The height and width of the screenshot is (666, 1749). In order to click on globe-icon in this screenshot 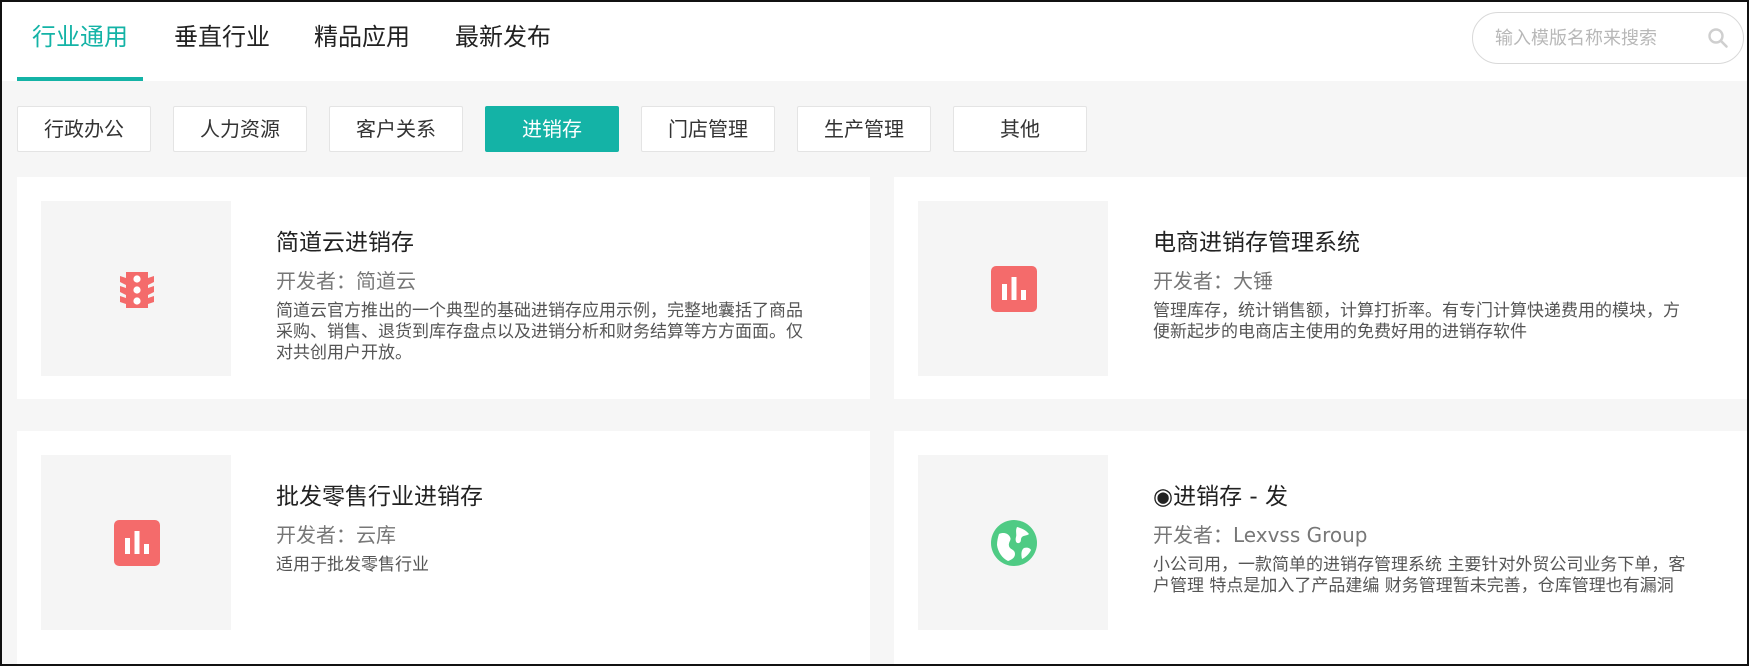, I will do `click(1014, 543)`.